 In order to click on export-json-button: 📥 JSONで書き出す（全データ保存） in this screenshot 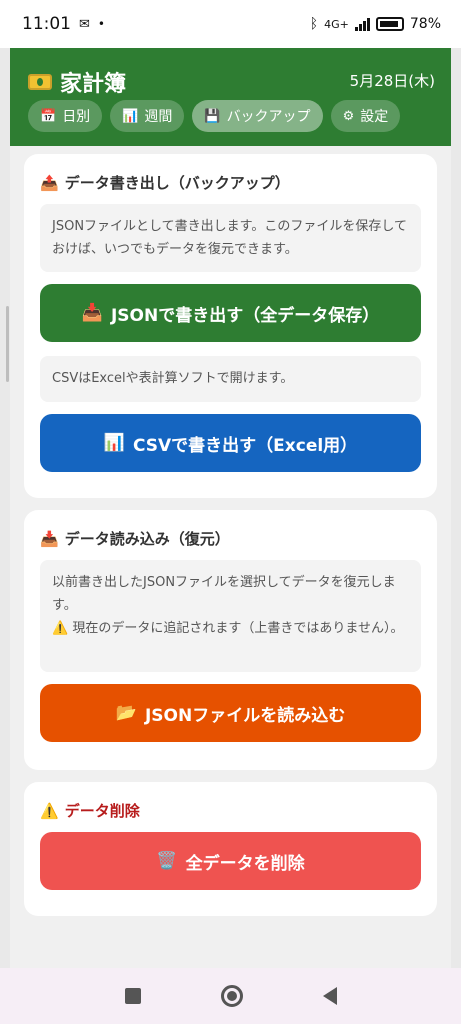, I will do `click(230, 313)`.